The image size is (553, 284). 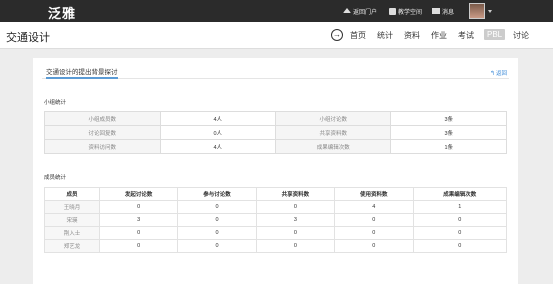 What do you see at coordinates (365, 12) in the screenshot?
I see `portal-link-label: 返回门户` at bounding box center [365, 12].